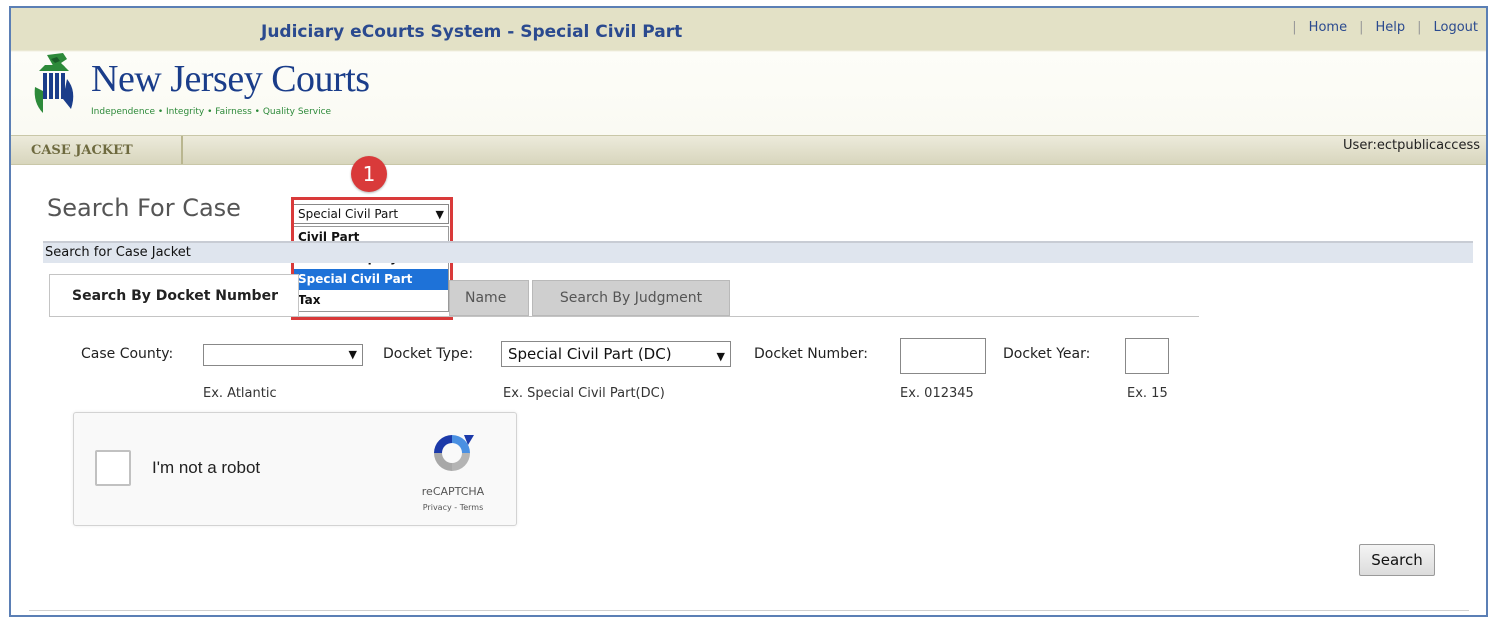 The image size is (1497, 621). Describe the element at coordinates (749, 610) in the screenshot. I see `footer-divider` at that location.